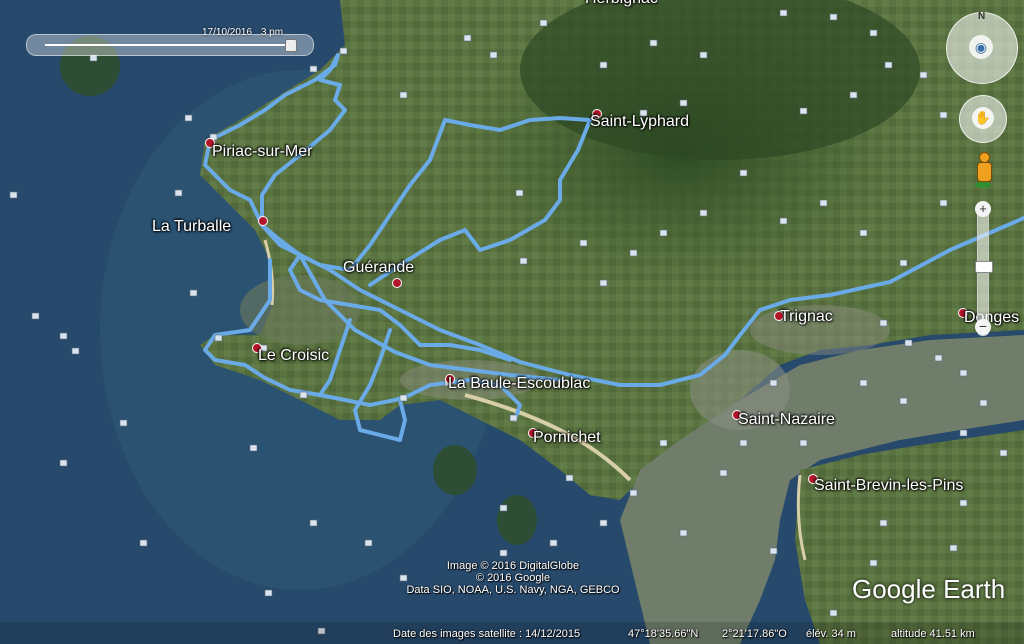 The height and width of the screenshot is (644, 1024). I want to click on place-saint-lyphard: Saint-Lyphard, so click(639, 122).